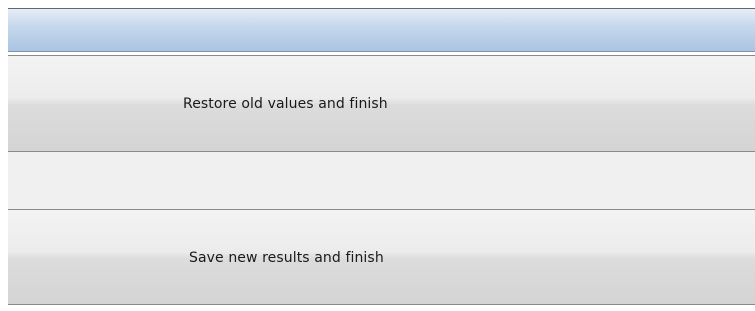 Image resolution: width=755 pixels, height=311 pixels. I want to click on save-new-results-label: Save new results and finish, so click(286, 258).